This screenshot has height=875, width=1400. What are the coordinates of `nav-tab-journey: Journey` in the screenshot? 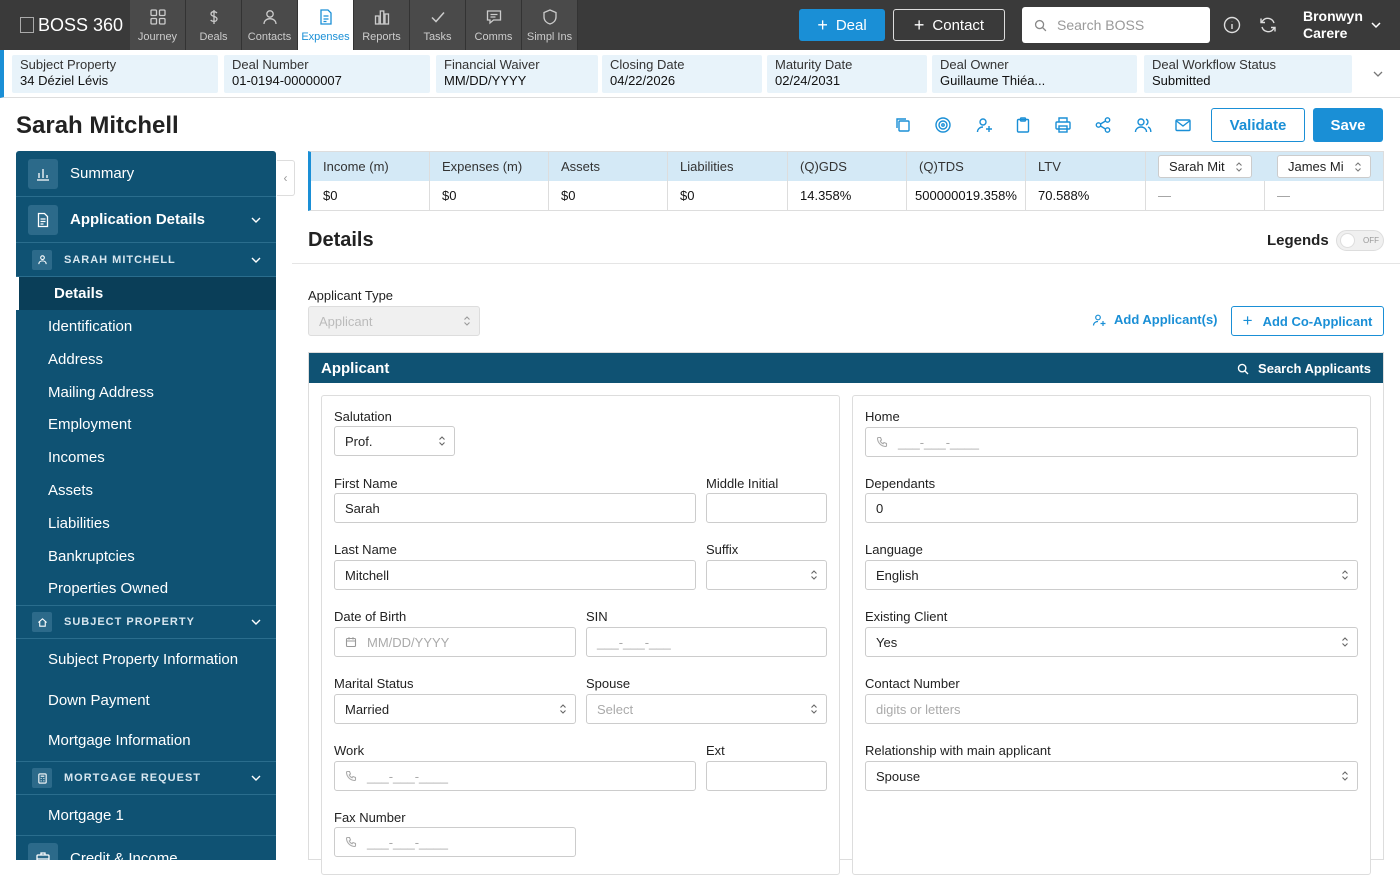 It's located at (158, 25).